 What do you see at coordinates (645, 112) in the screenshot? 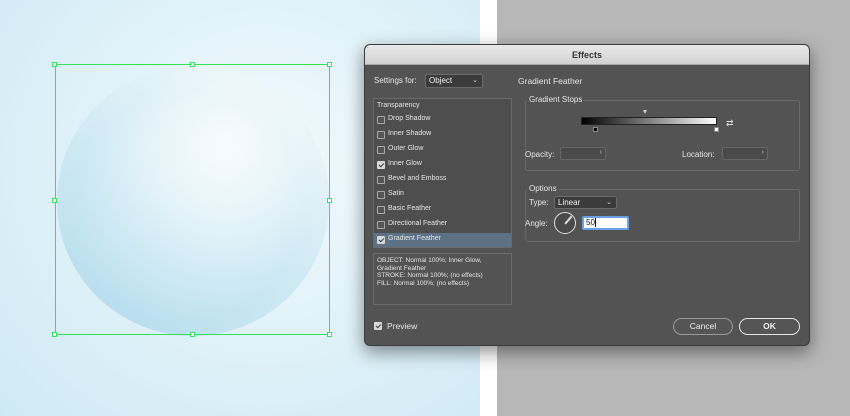
I see `gradient-midpoint-marker` at bounding box center [645, 112].